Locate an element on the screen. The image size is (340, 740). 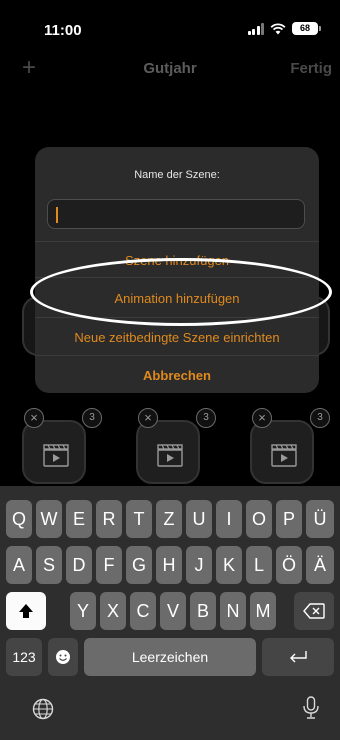
key-ae: Ä is located at coordinates (320, 565).